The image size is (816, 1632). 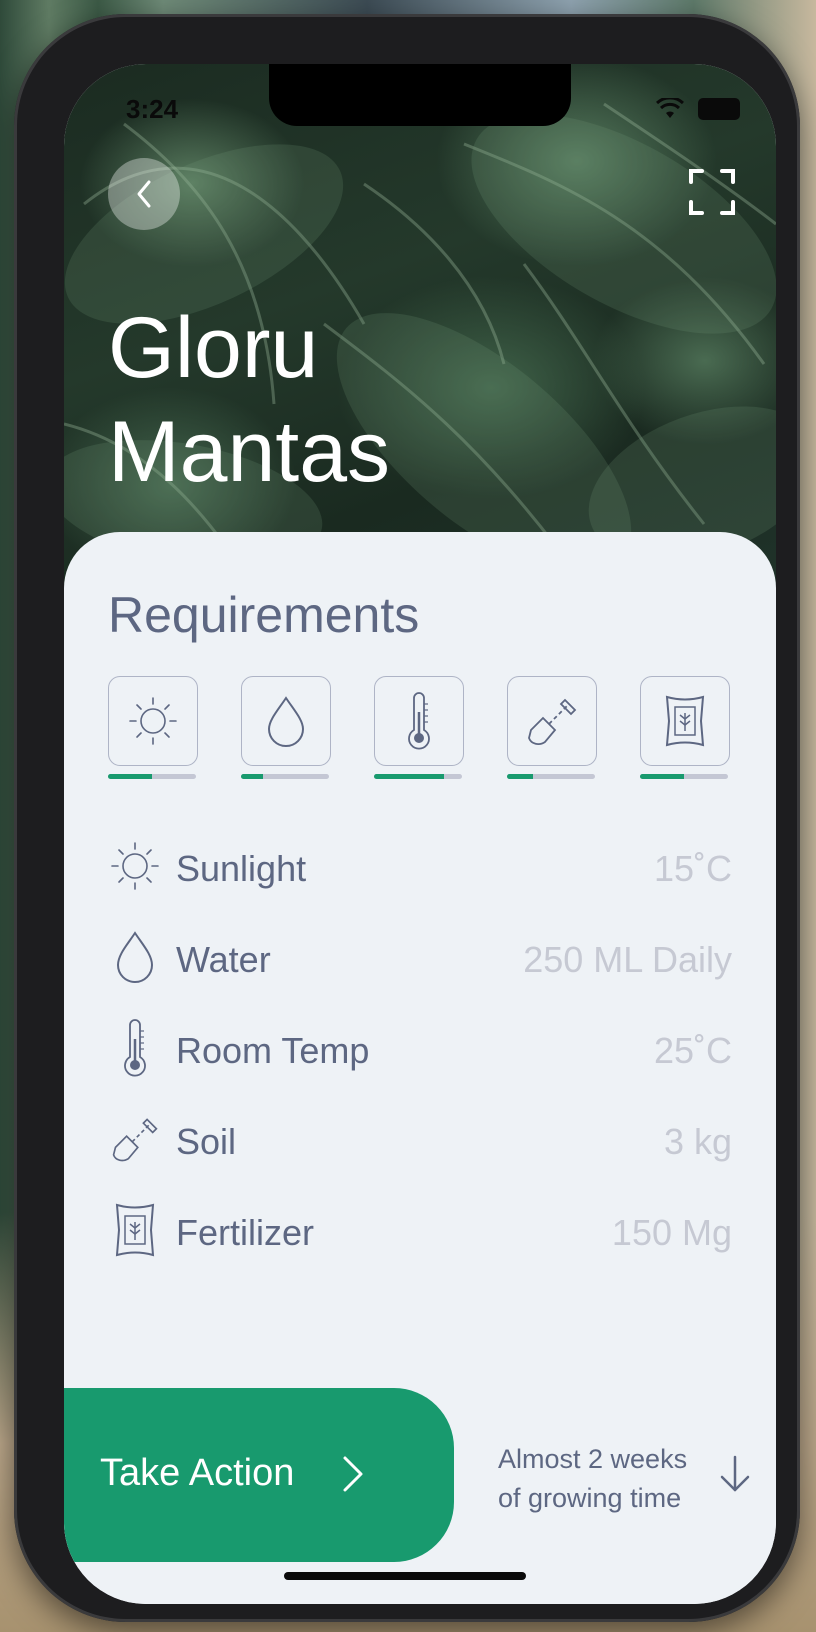 I want to click on plant-title: Gloru Mantas, so click(x=308, y=400).